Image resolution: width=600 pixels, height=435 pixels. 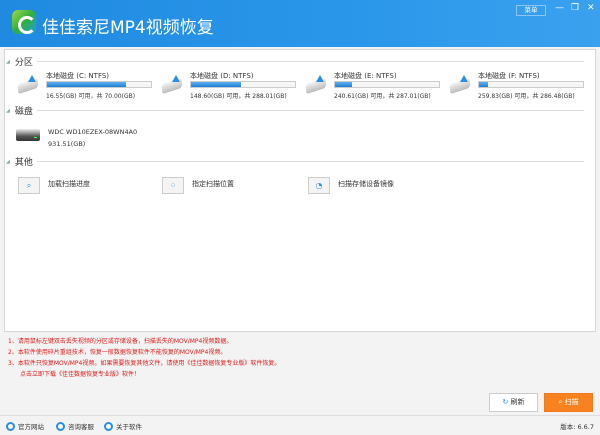 I want to click on partition-item: 本地磁盘 (C: NTFS) 16.55(GB) 可用，共 70.00(GB), so click(x=88, y=84).